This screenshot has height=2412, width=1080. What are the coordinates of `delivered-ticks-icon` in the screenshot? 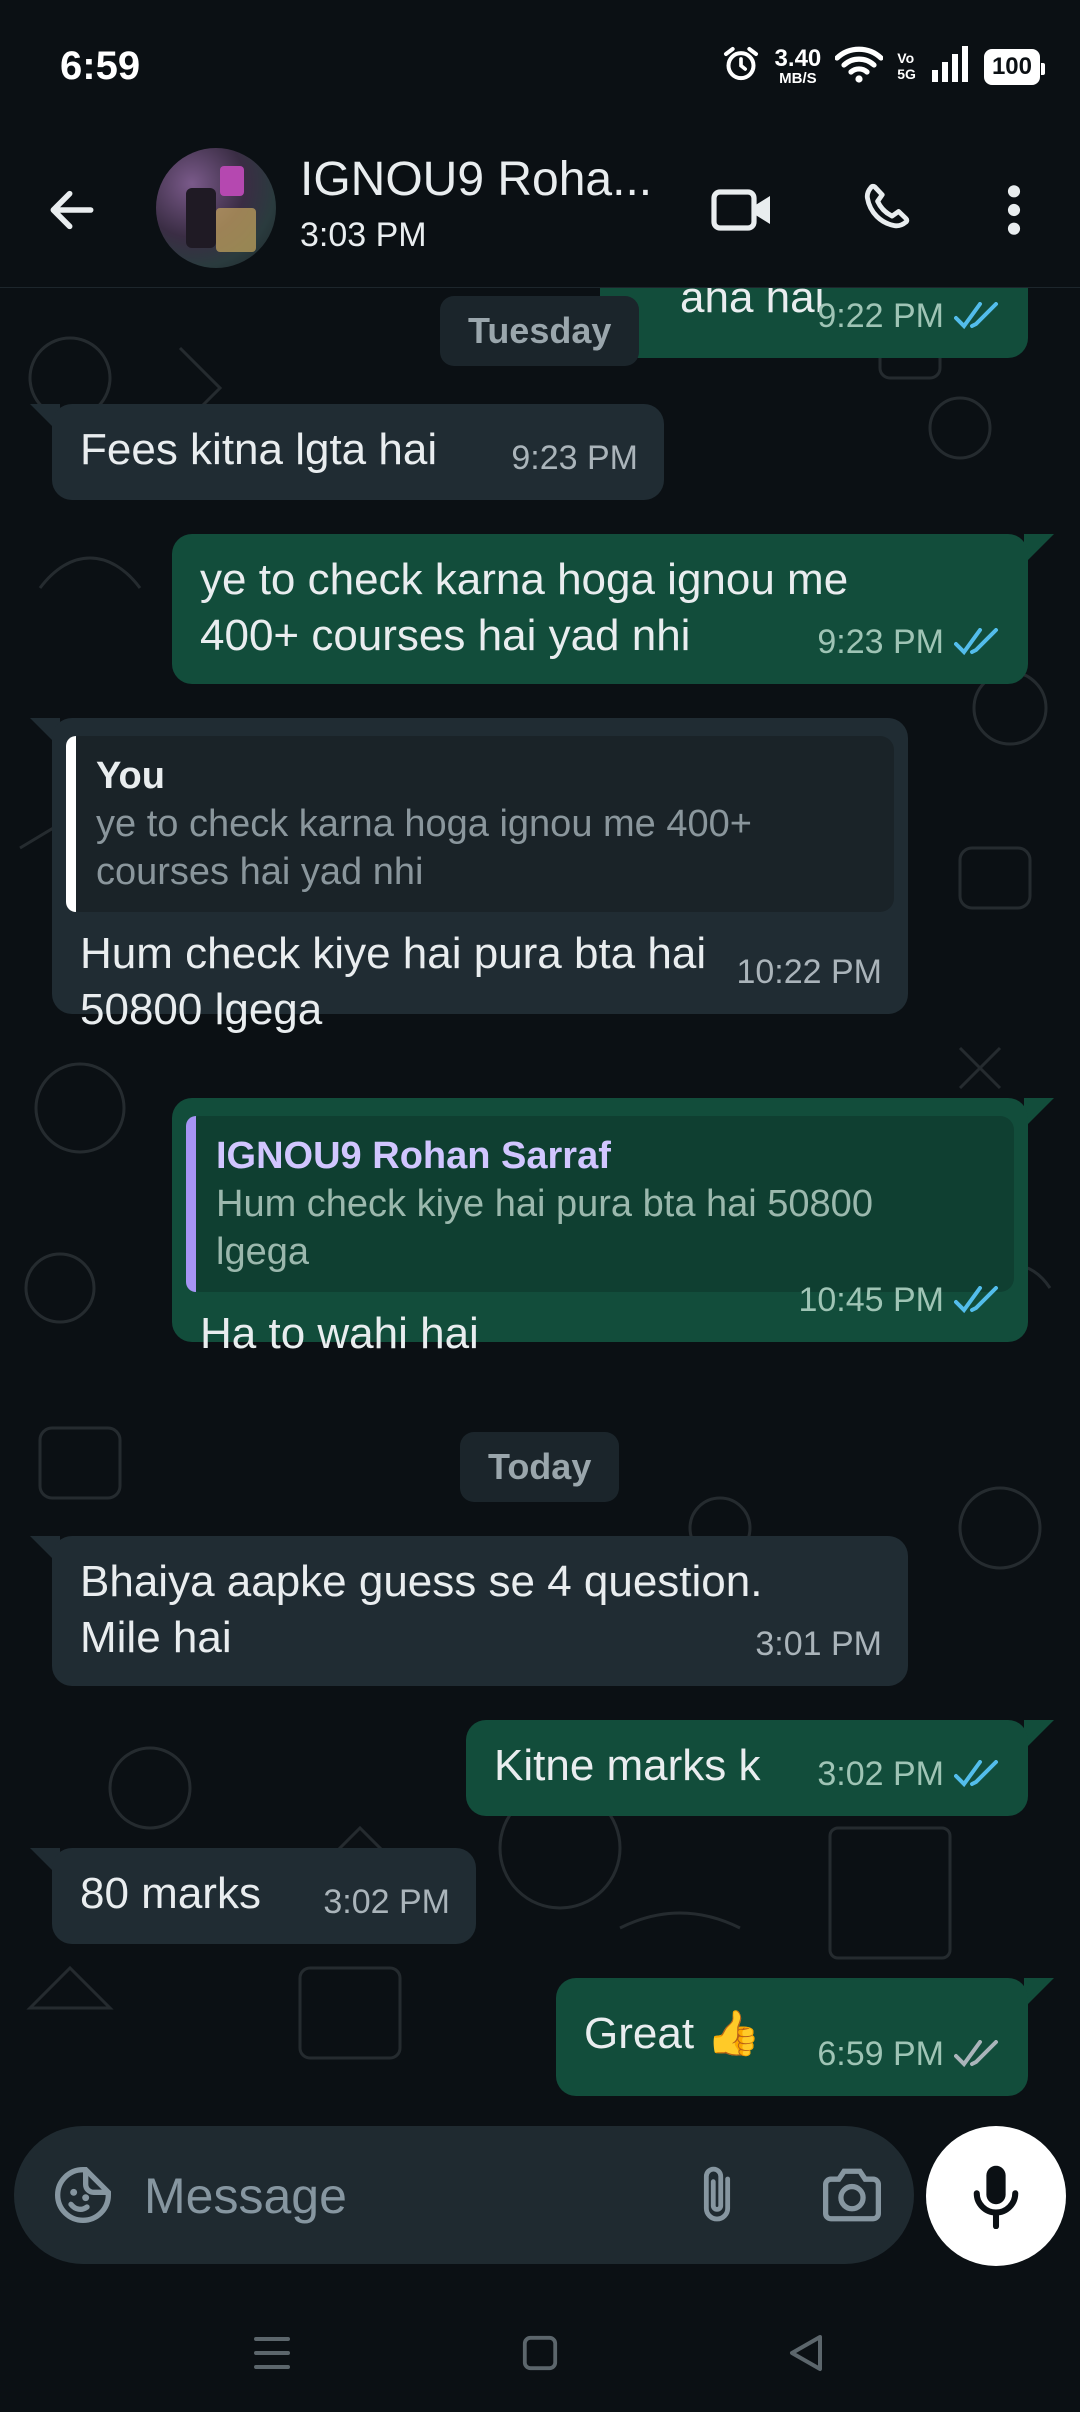 It's located at (976, 2054).